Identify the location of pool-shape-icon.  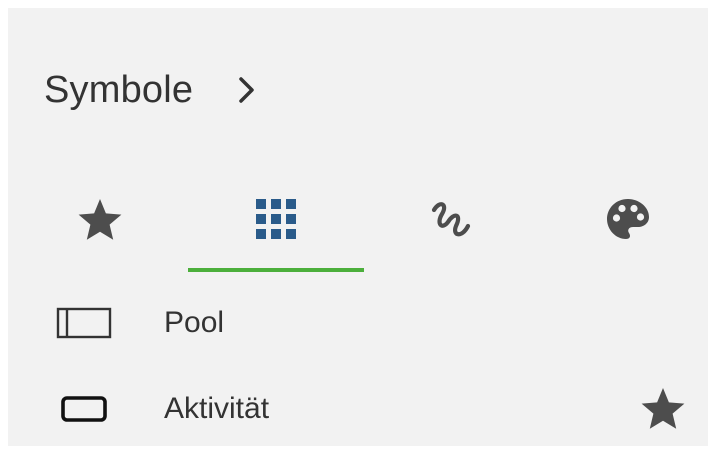
(84, 323).